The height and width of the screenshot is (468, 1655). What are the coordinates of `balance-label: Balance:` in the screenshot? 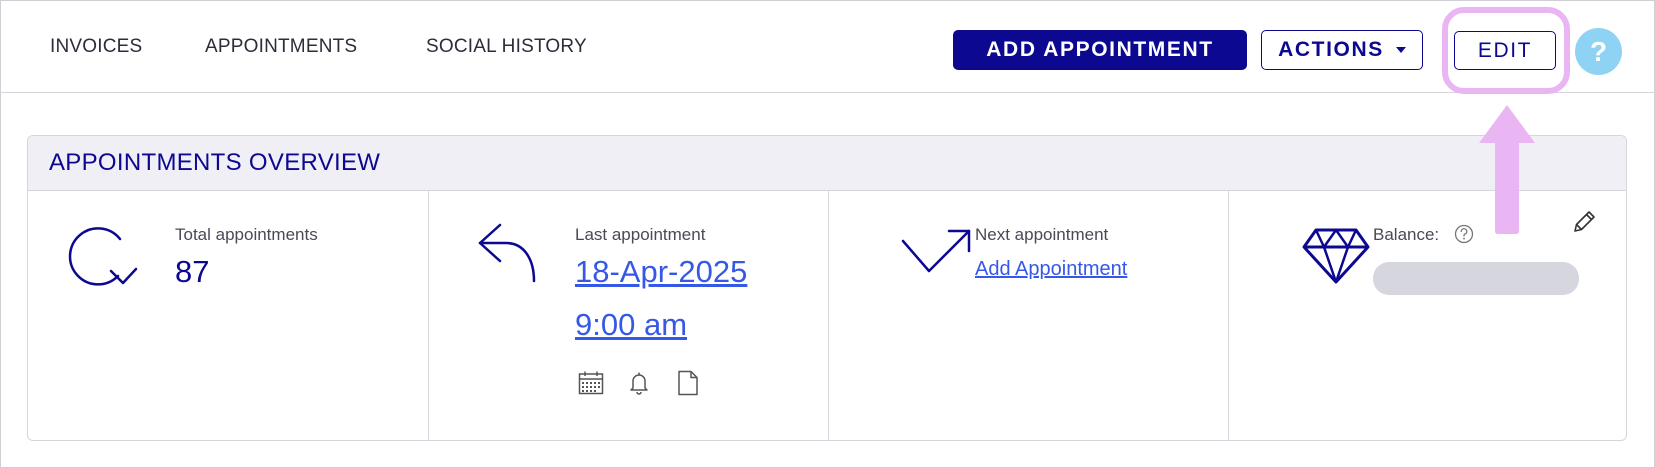 It's located at (1406, 234).